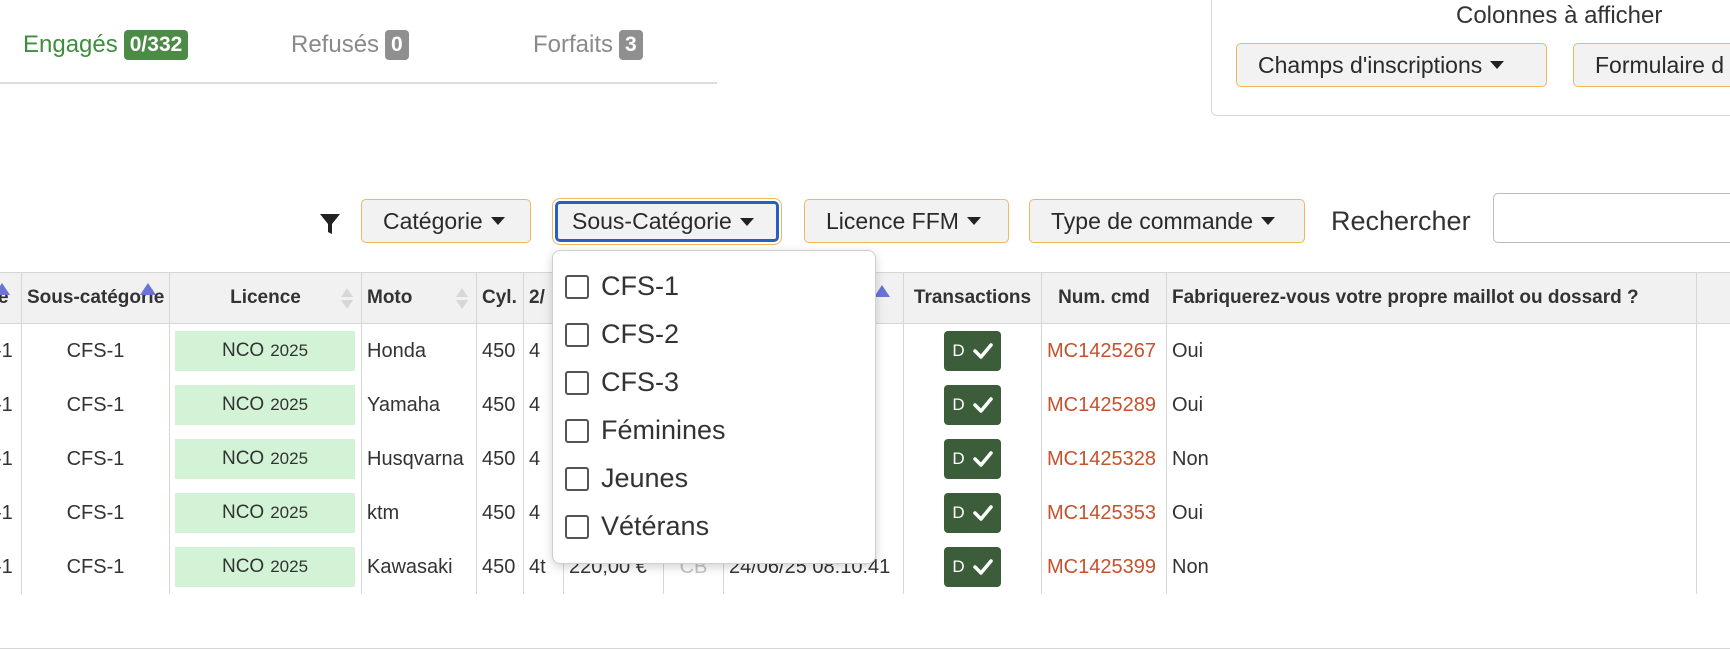 The image size is (1730, 649). I want to click on header-licence: Licence, so click(266, 298).